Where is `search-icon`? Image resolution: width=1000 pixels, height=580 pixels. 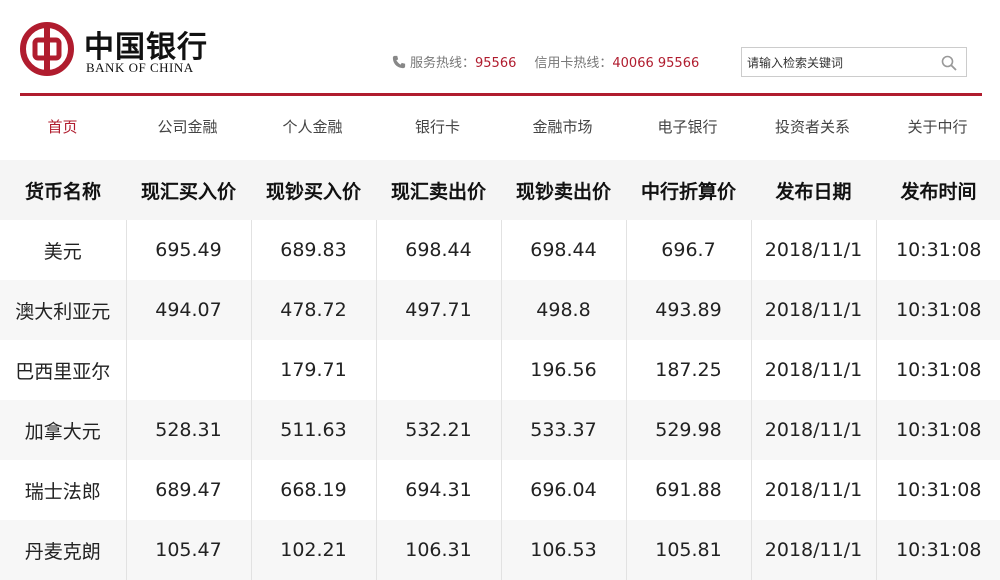 search-icon is located at coordinates (949, 63).